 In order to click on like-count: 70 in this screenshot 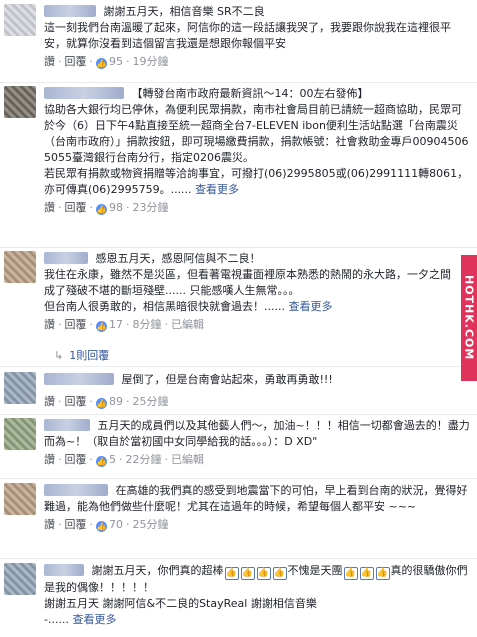, I will do `click(116, 524)`.